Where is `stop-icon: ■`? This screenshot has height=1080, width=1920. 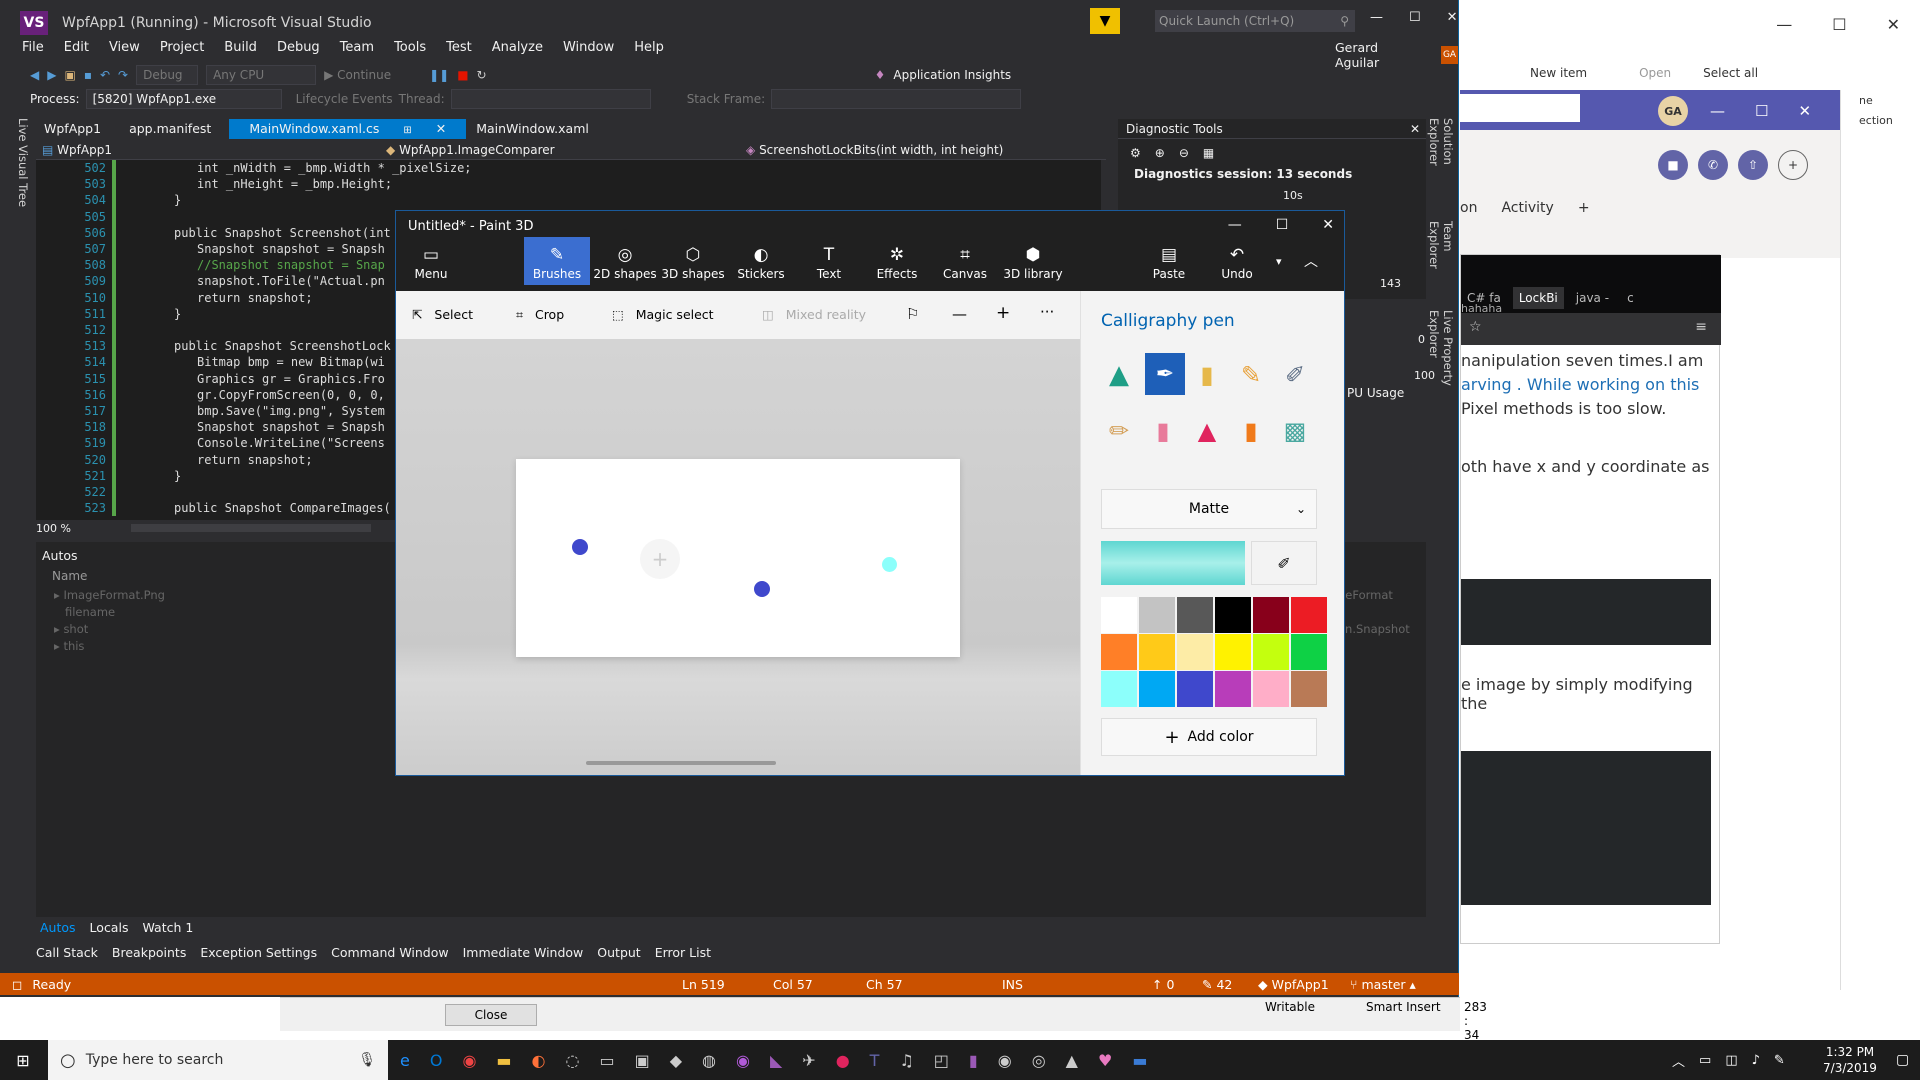 stop-icon: ■ is located at coordinates (462, 75).